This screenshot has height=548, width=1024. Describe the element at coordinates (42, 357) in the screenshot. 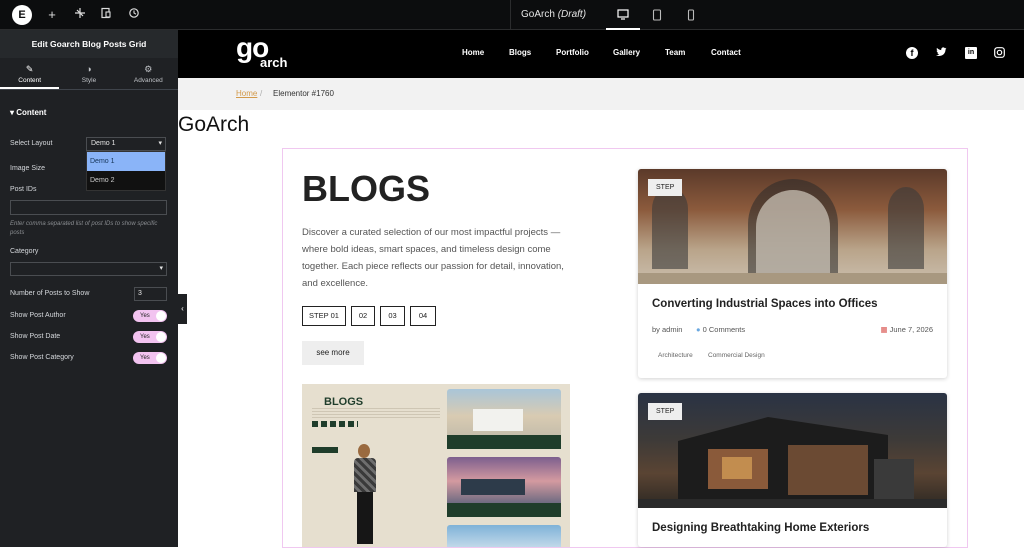

I see `toggle-label: Show Post Category` at that location.